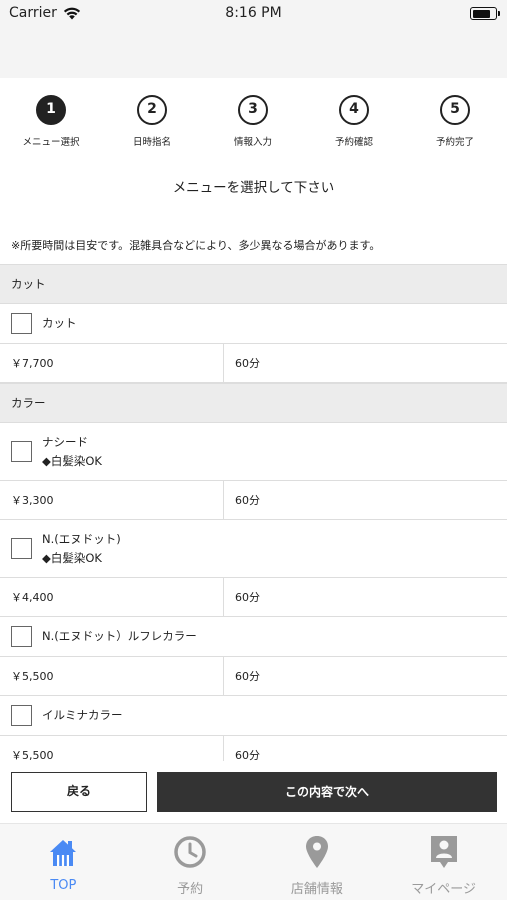  What do you see at coordinates (327, 792) in the screenshot?
I see `next-button: この内容で次へ` at bounding box center [327, 792].